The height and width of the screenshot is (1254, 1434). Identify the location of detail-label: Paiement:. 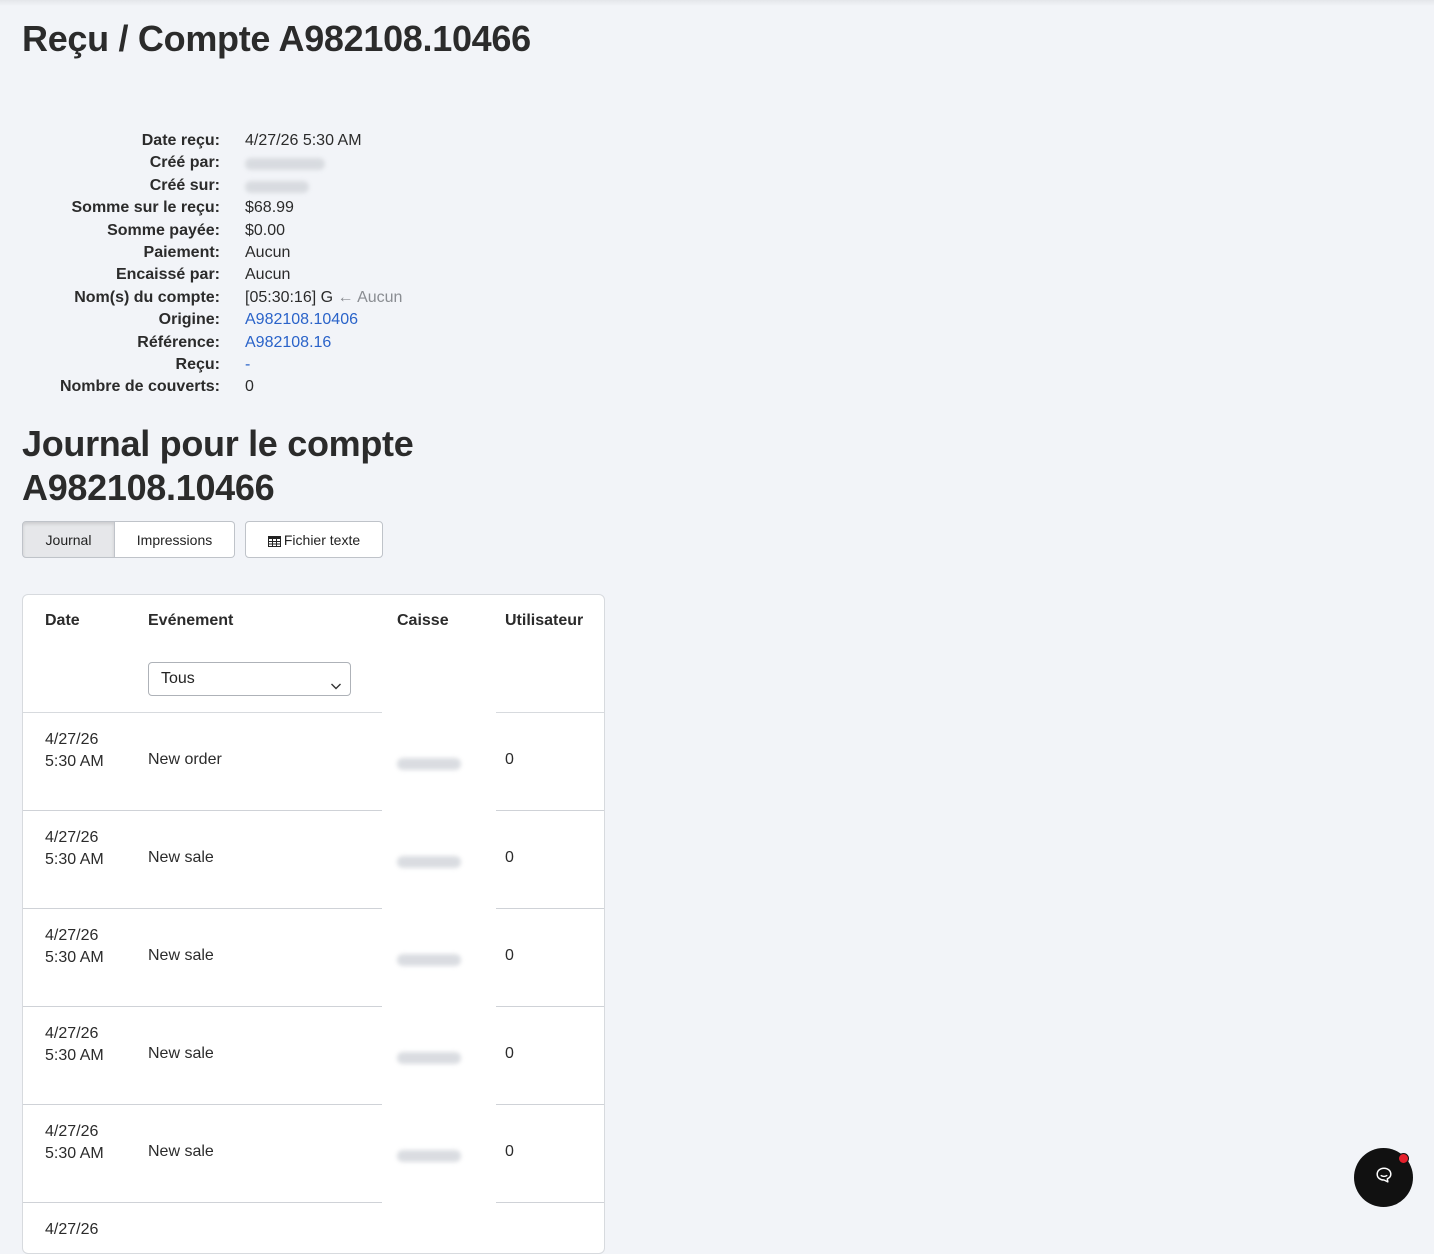
(181, 252).